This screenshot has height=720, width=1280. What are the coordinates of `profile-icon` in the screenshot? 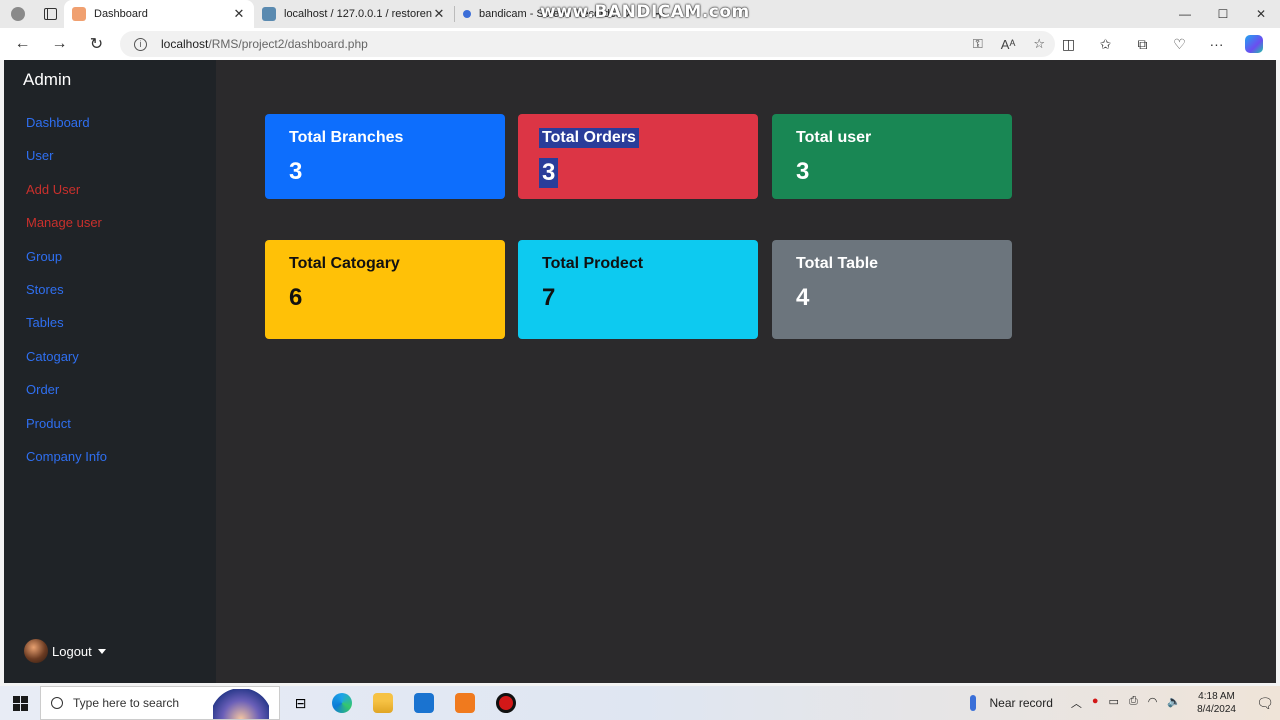 It's located at (18, 14).